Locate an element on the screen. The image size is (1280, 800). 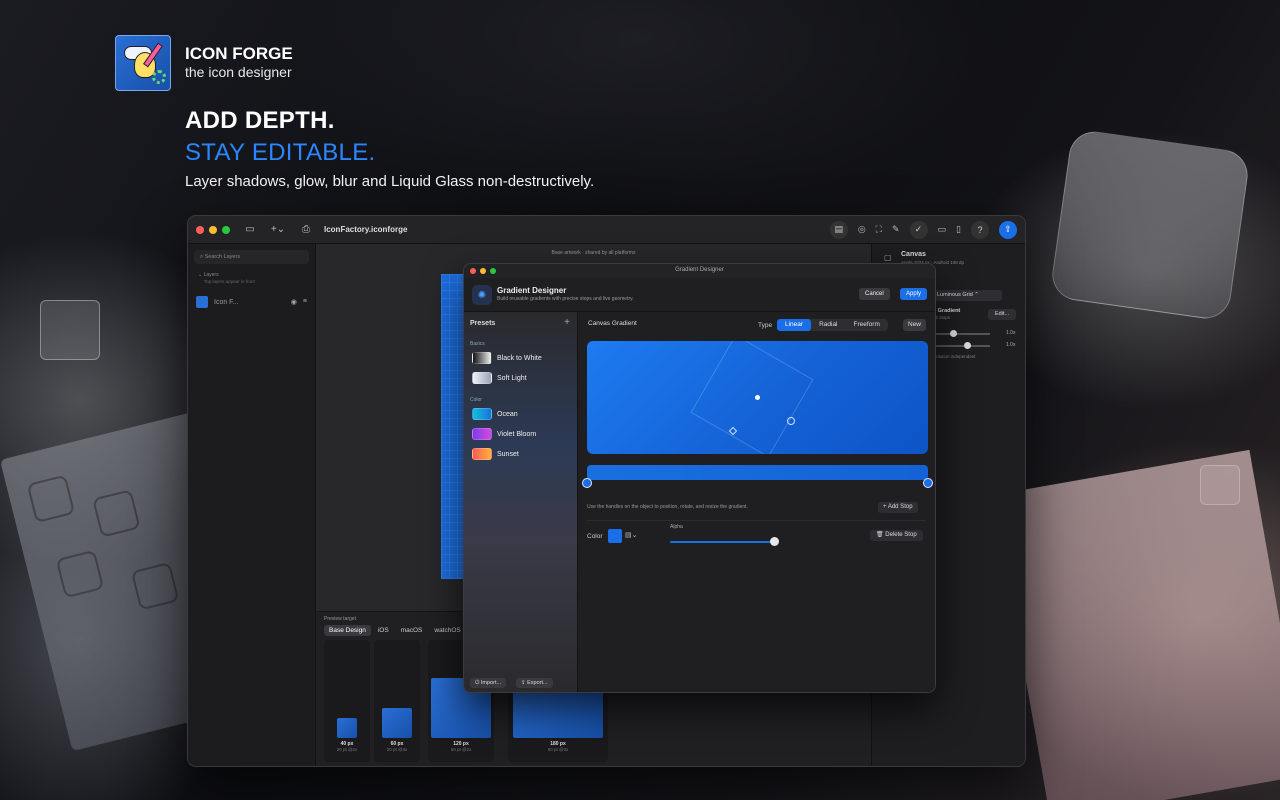
alpha-slider is located at coordinates (723, 542).